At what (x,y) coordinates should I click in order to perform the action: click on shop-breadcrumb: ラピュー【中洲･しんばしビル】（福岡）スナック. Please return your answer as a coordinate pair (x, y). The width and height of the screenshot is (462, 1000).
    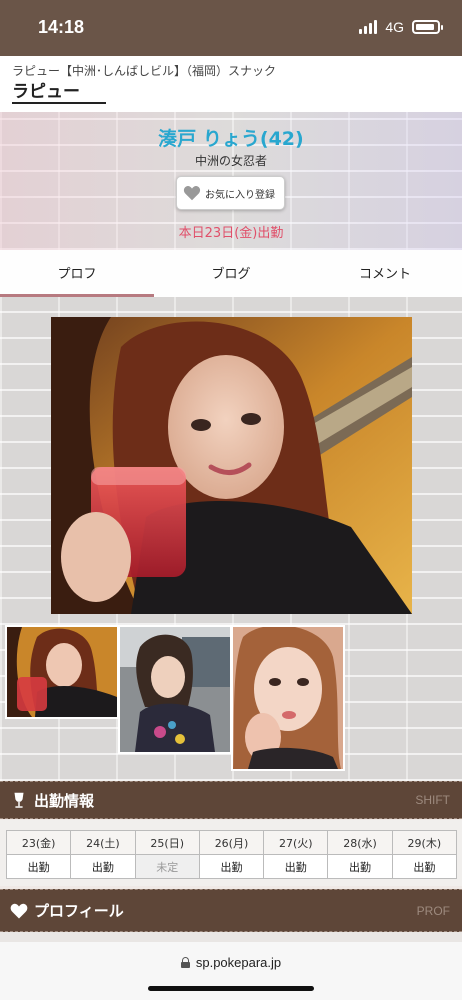
    Looking at the image, I should click on (144, 70).